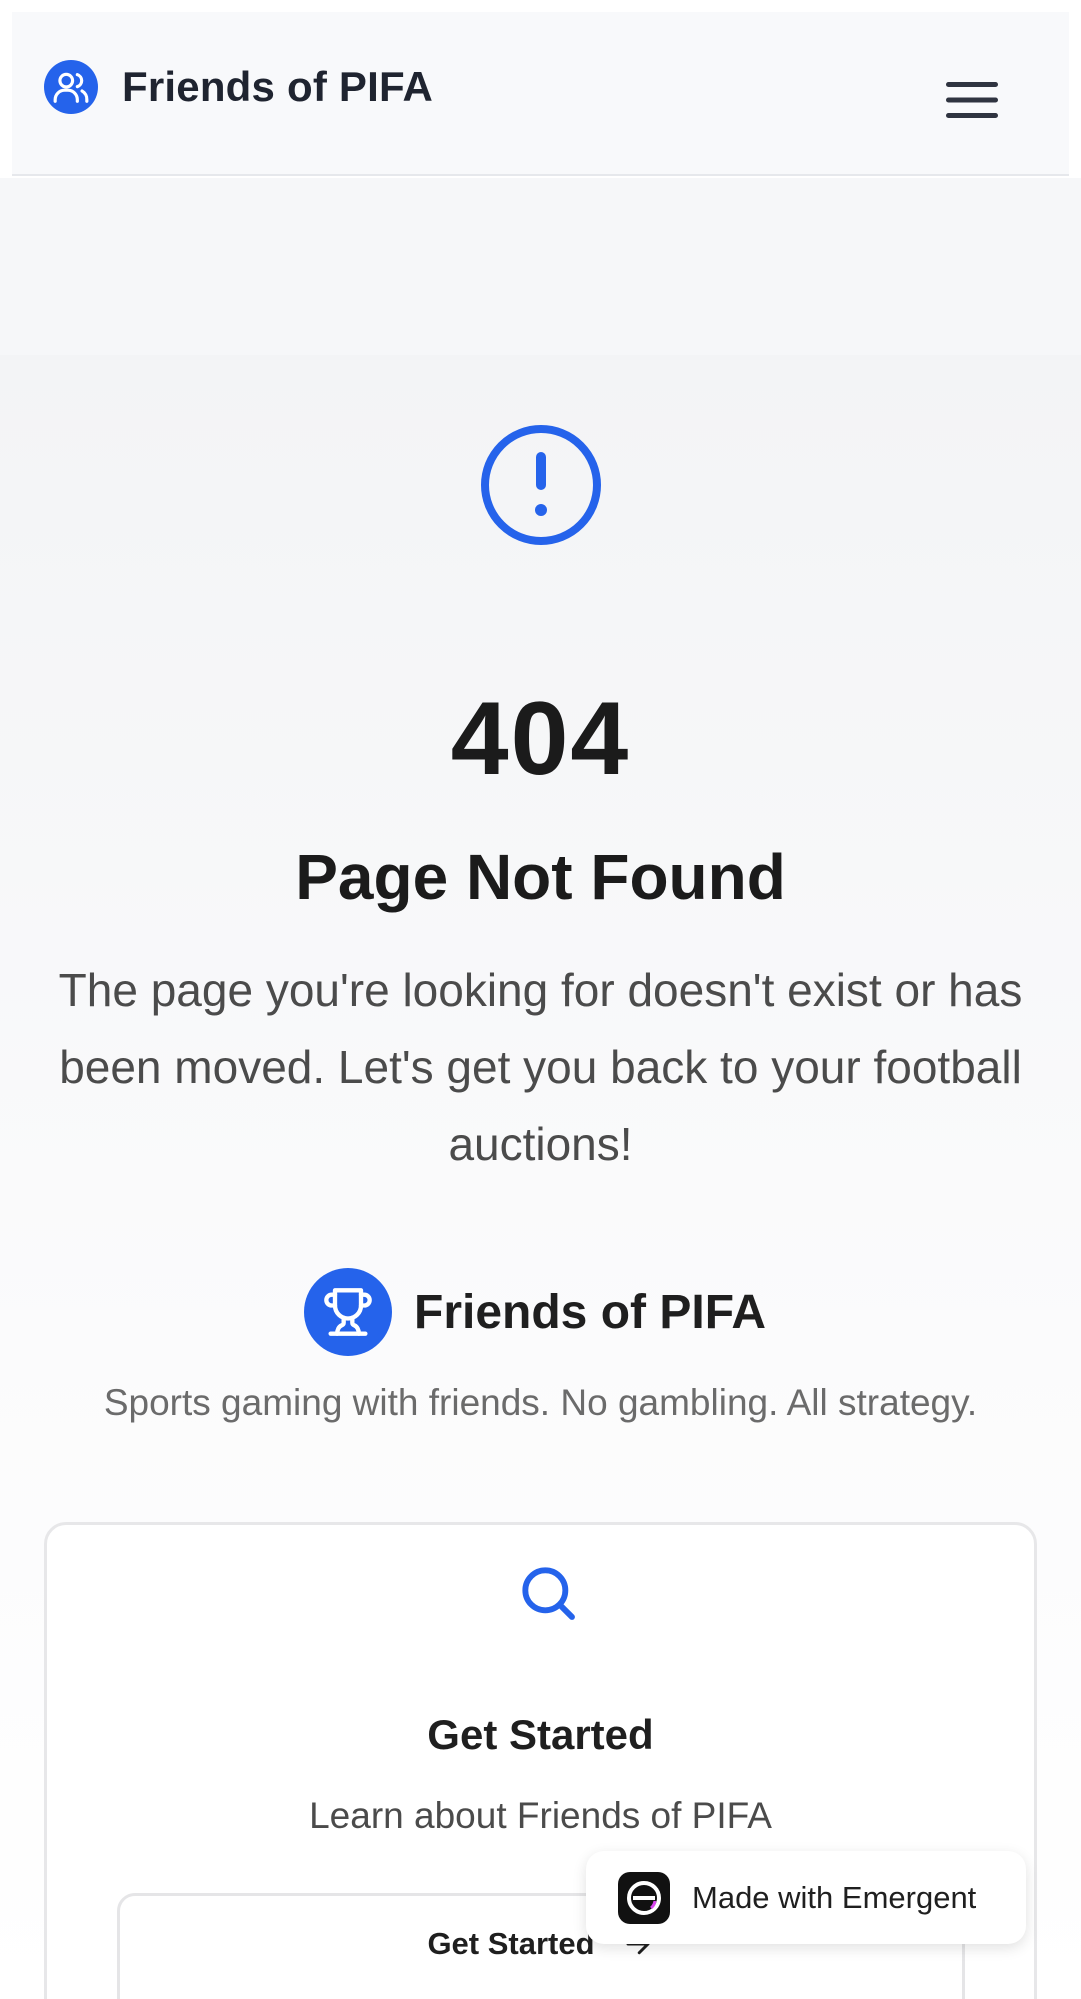 The height and width of the screenshot is (1999, 1081). I want to click on card-subtitle: Learn about Friends of PIFA, so click(540, 1815).